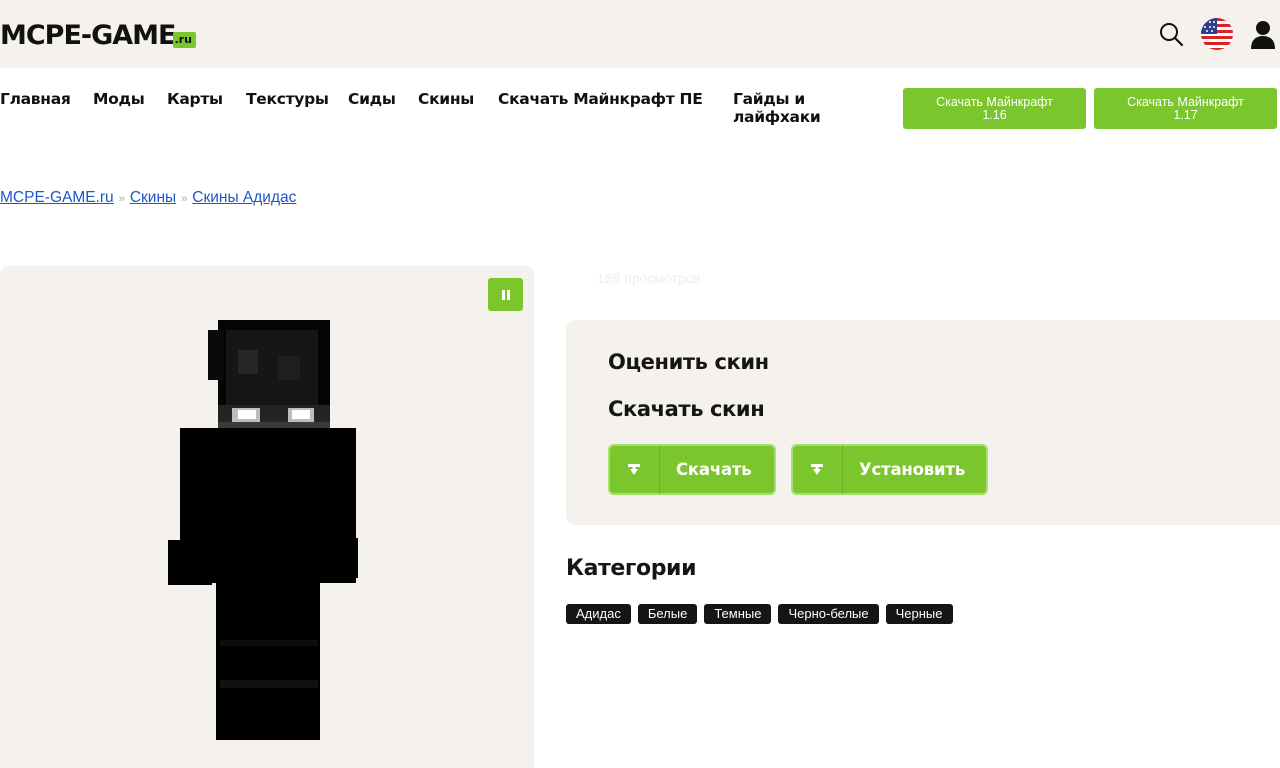 The width and height of the screenshot is (1280, 768). I want to click on tag-adidas: Адидас, so click(598, 614).